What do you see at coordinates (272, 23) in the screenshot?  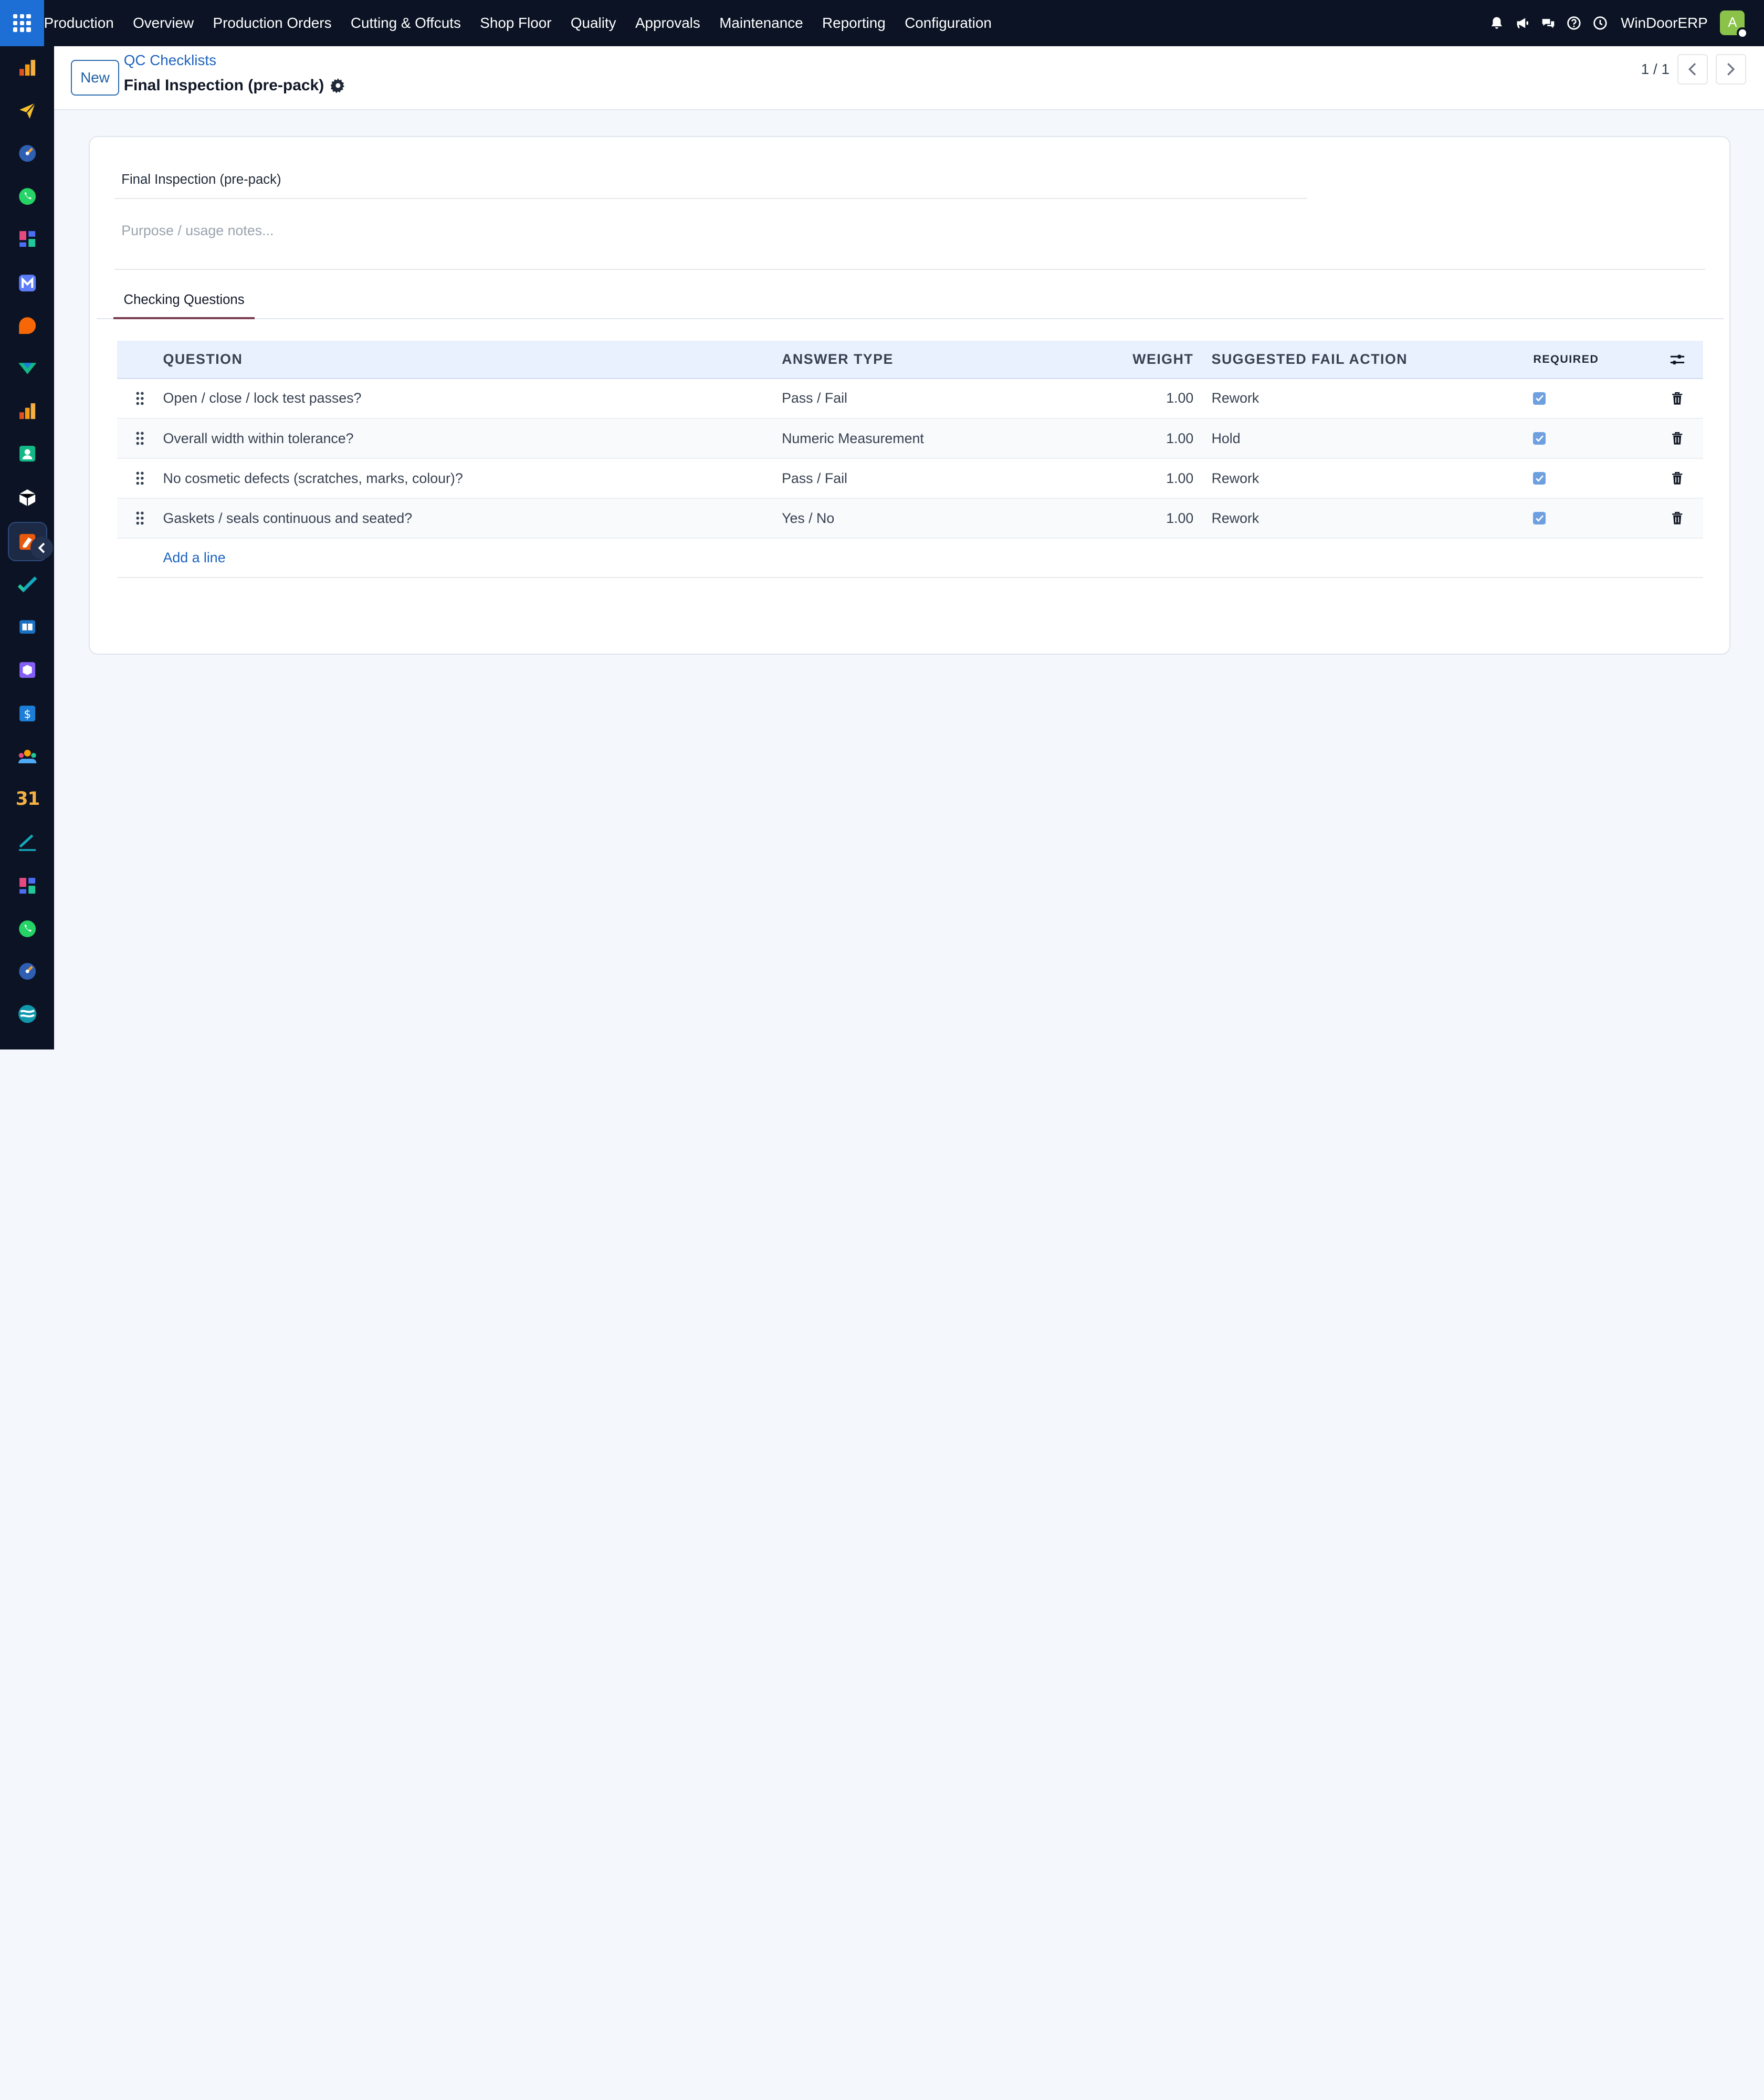 I see `menu-item-production-orders: Production Orders` at bounding box center [272, 23].